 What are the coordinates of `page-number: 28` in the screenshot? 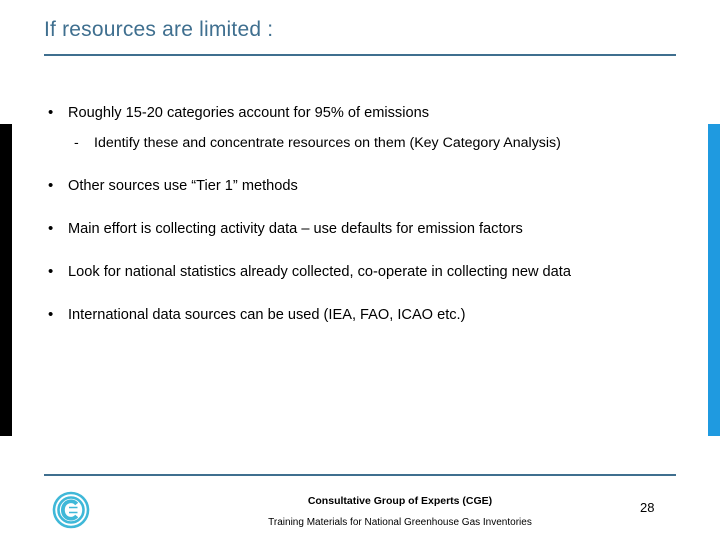 It's located at (647, 507).